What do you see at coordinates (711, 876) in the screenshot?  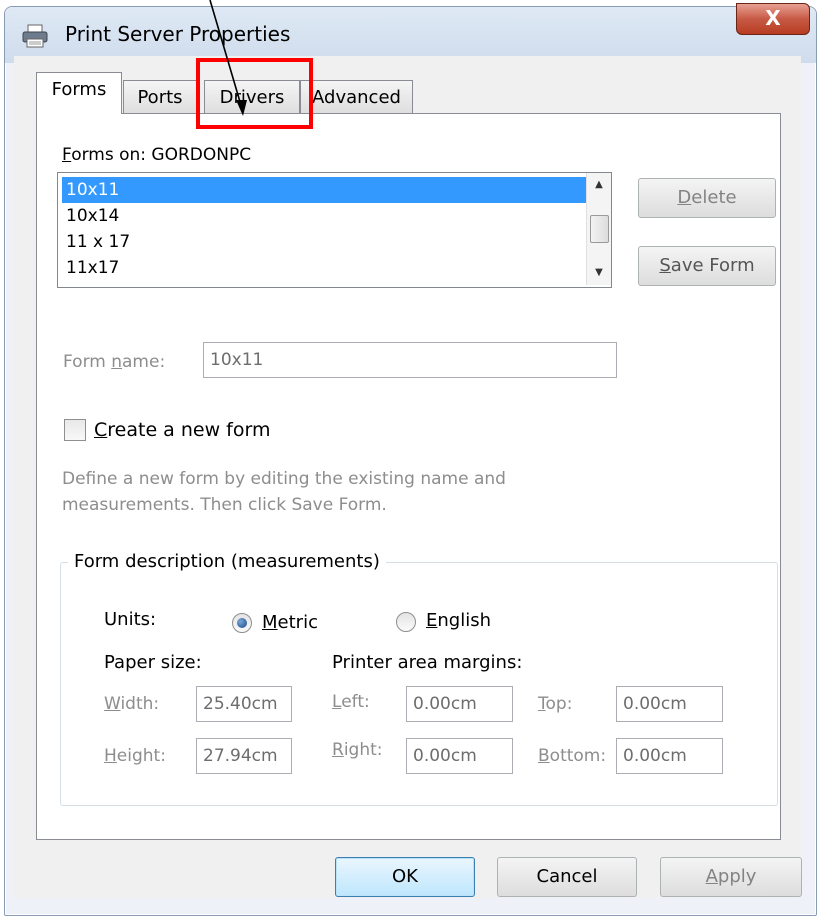 I see `apply-mnemonic: A` at bounding box center [711, 876].